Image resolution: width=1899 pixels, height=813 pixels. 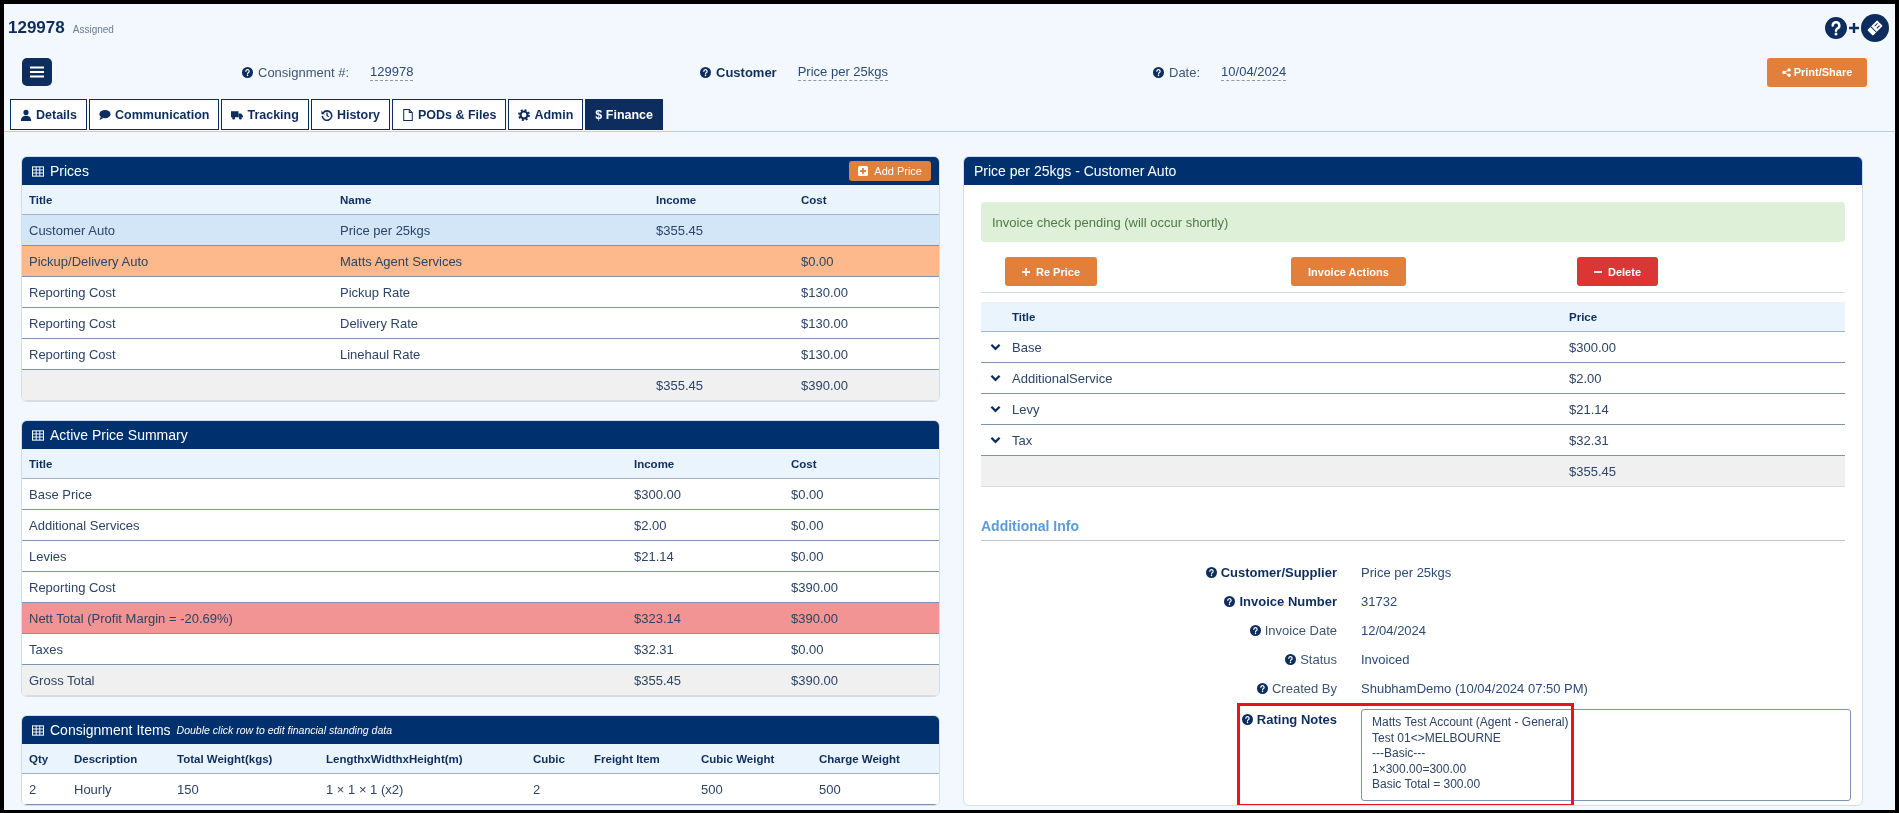 What do you see at coordinates (326, 114) in the screenshot?
I see `history-icon` at bounding box center [326, 114].